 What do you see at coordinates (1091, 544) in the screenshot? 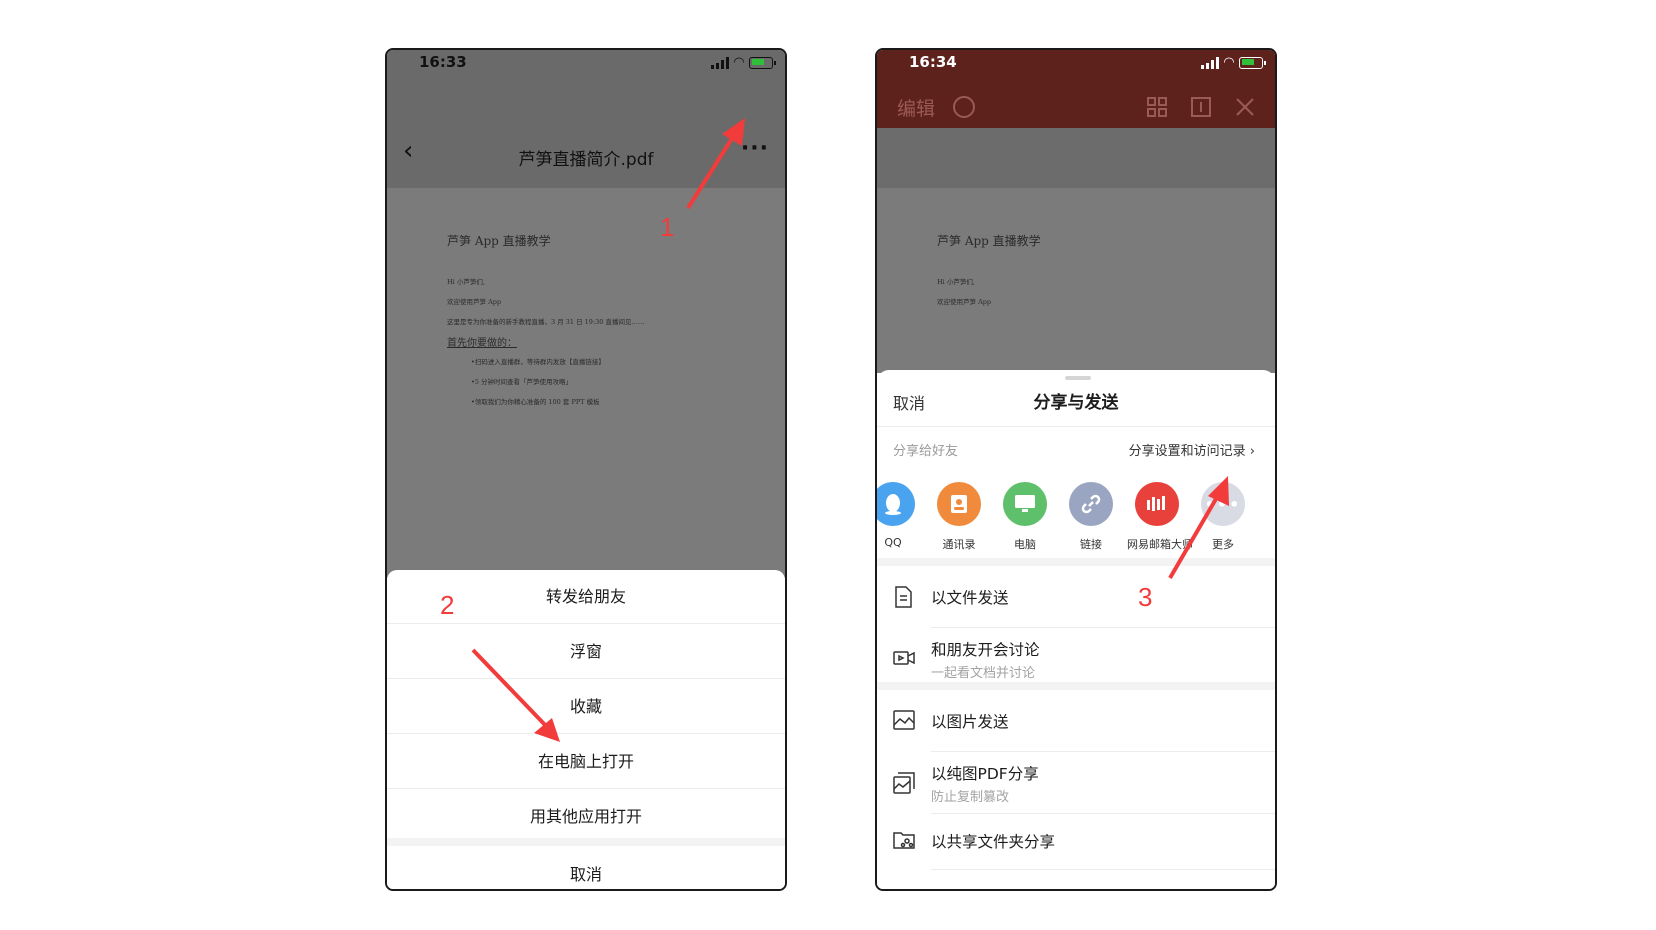
I see `app-label: 链接` at bounding box center [1091, 544].